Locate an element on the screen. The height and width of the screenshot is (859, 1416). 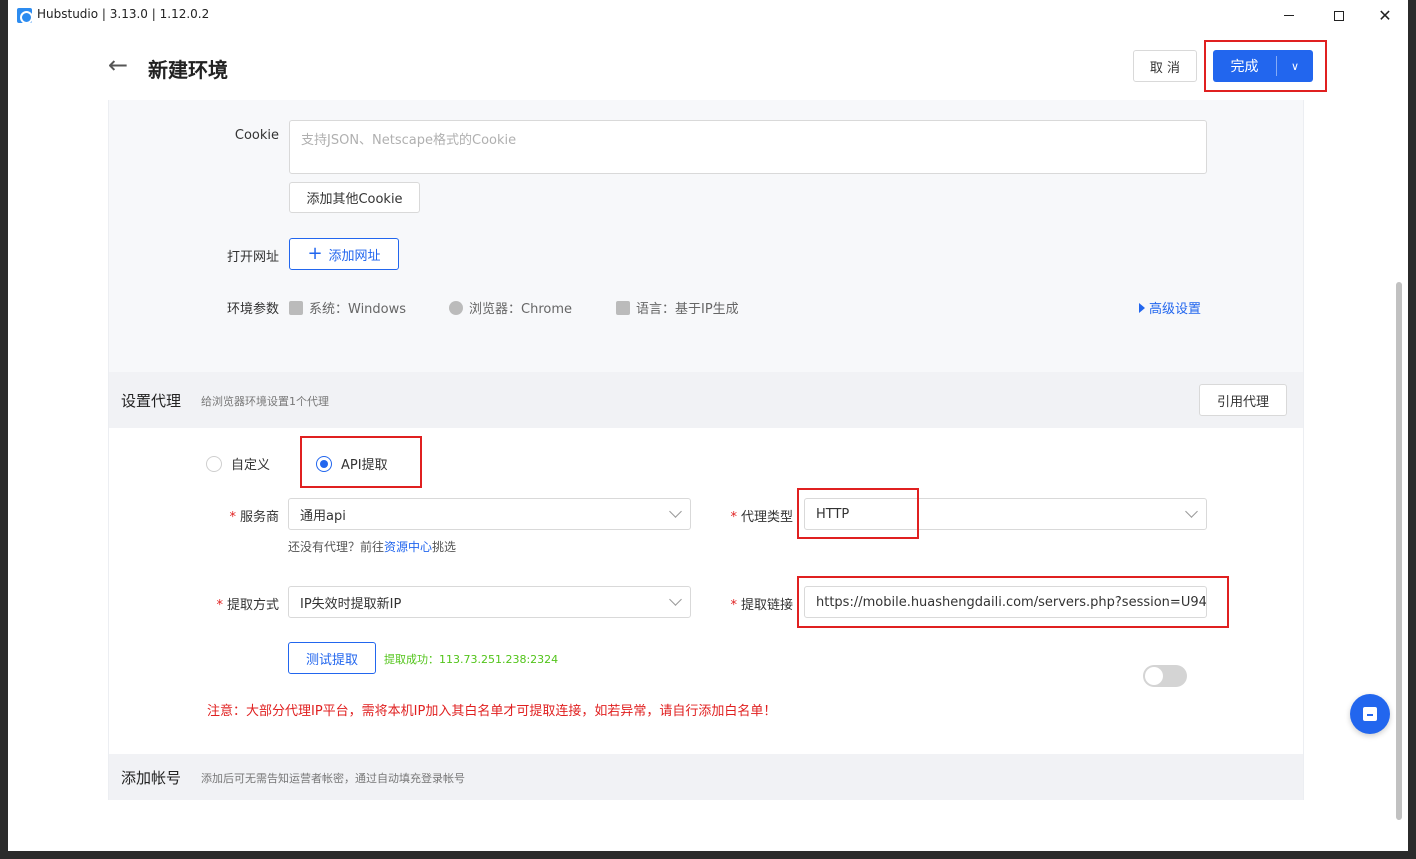
param-language: 语言：基于IP生成 is located at coordinates (677, 307).